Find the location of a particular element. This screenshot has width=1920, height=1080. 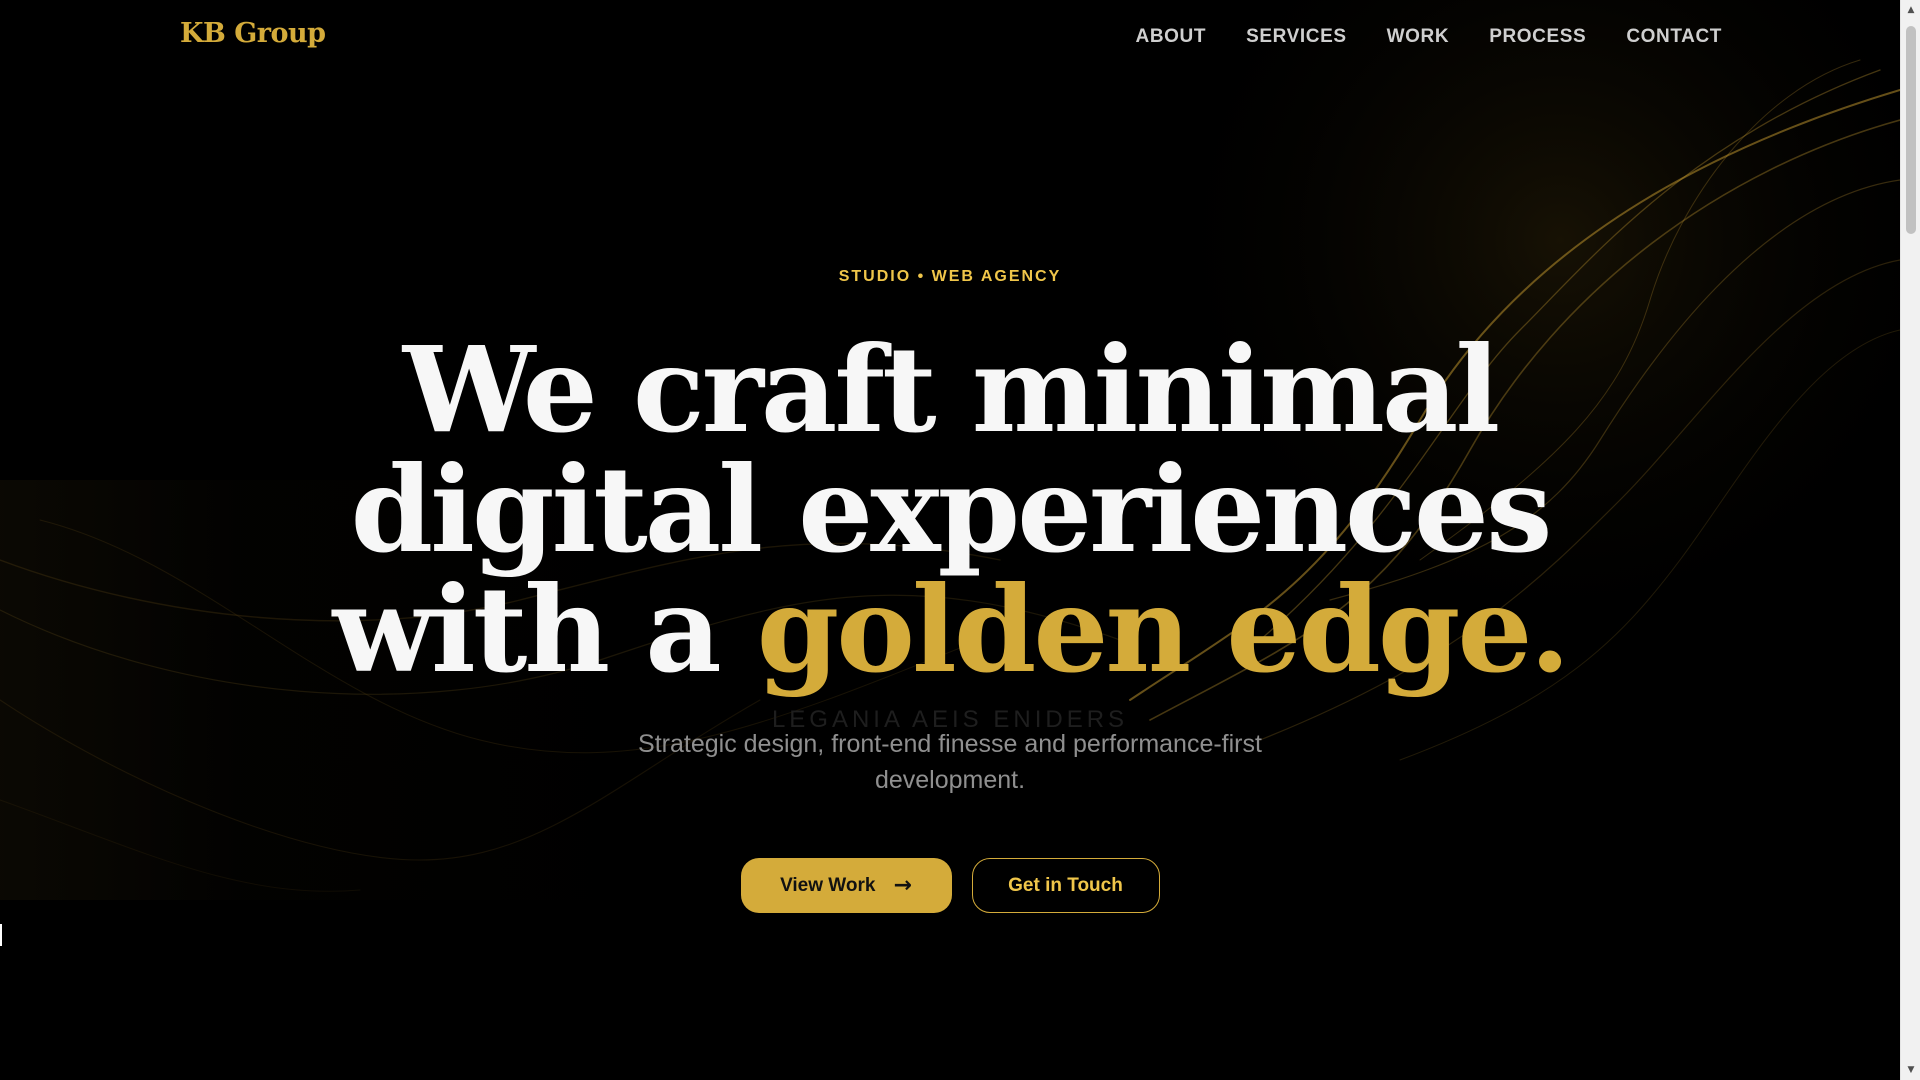

headline-line-3-prefix: with a is located at coordinates (526, 629).